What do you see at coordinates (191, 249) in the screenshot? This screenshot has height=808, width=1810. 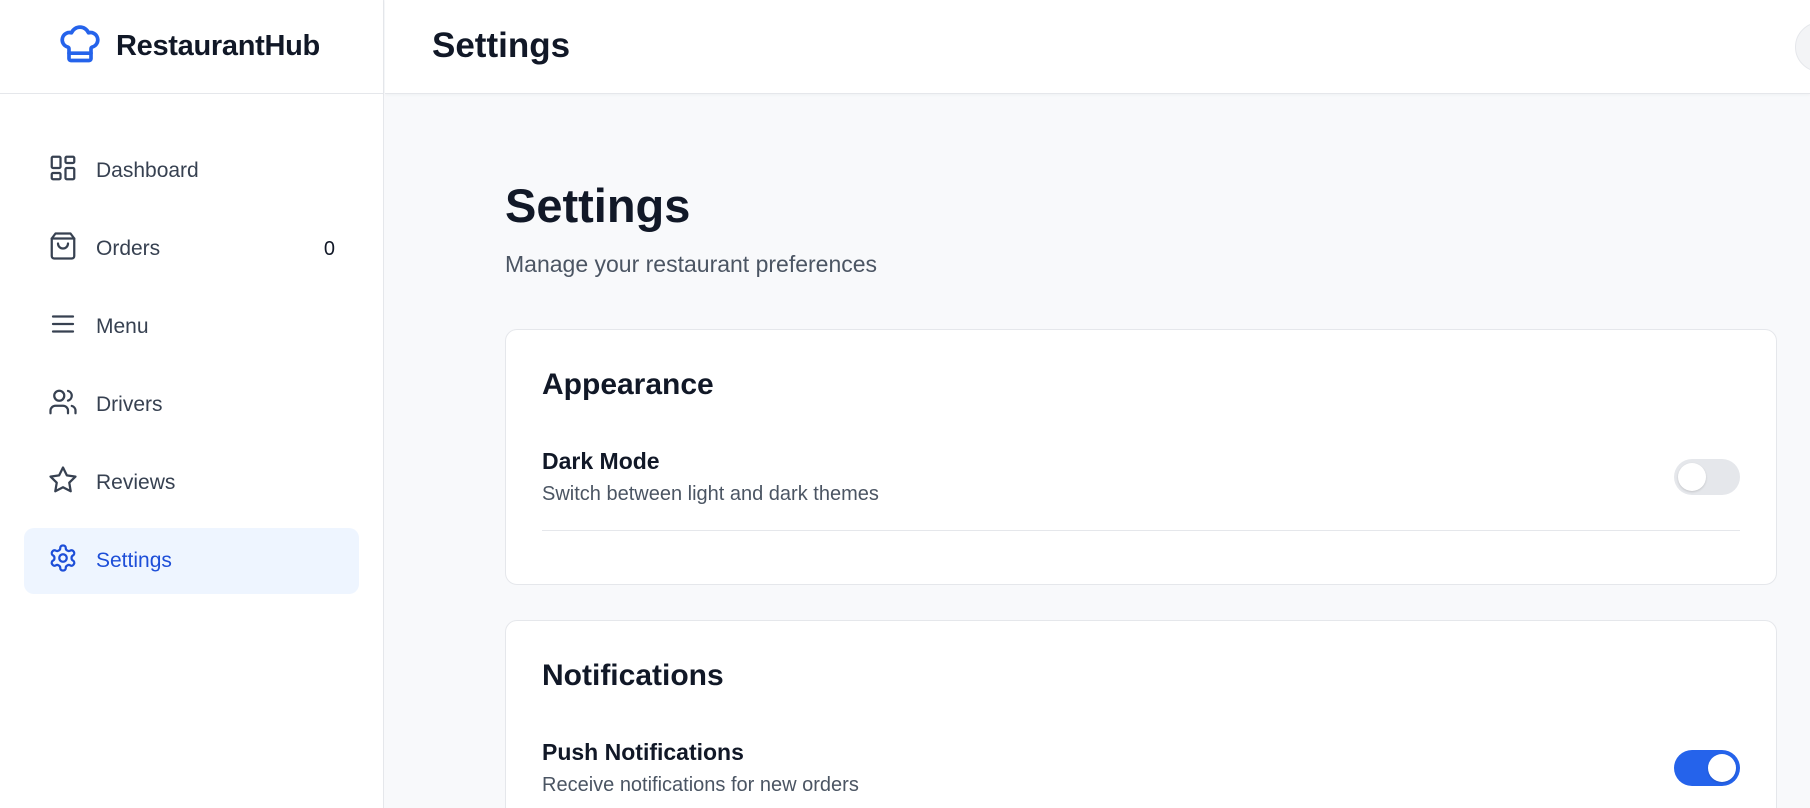 I see `sidebar-item-orders: Orders 0` at bounding box center [191, 249].